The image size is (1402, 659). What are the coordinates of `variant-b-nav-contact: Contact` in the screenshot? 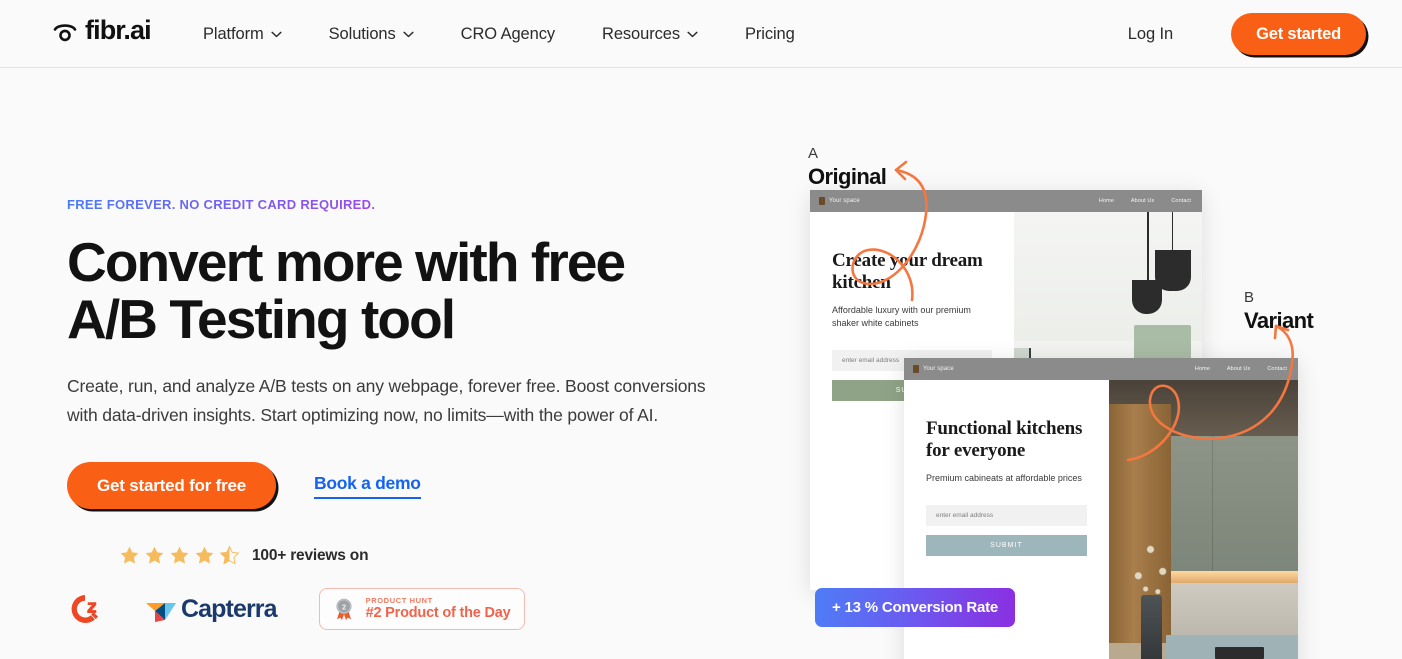 It's located at (1277, 369).